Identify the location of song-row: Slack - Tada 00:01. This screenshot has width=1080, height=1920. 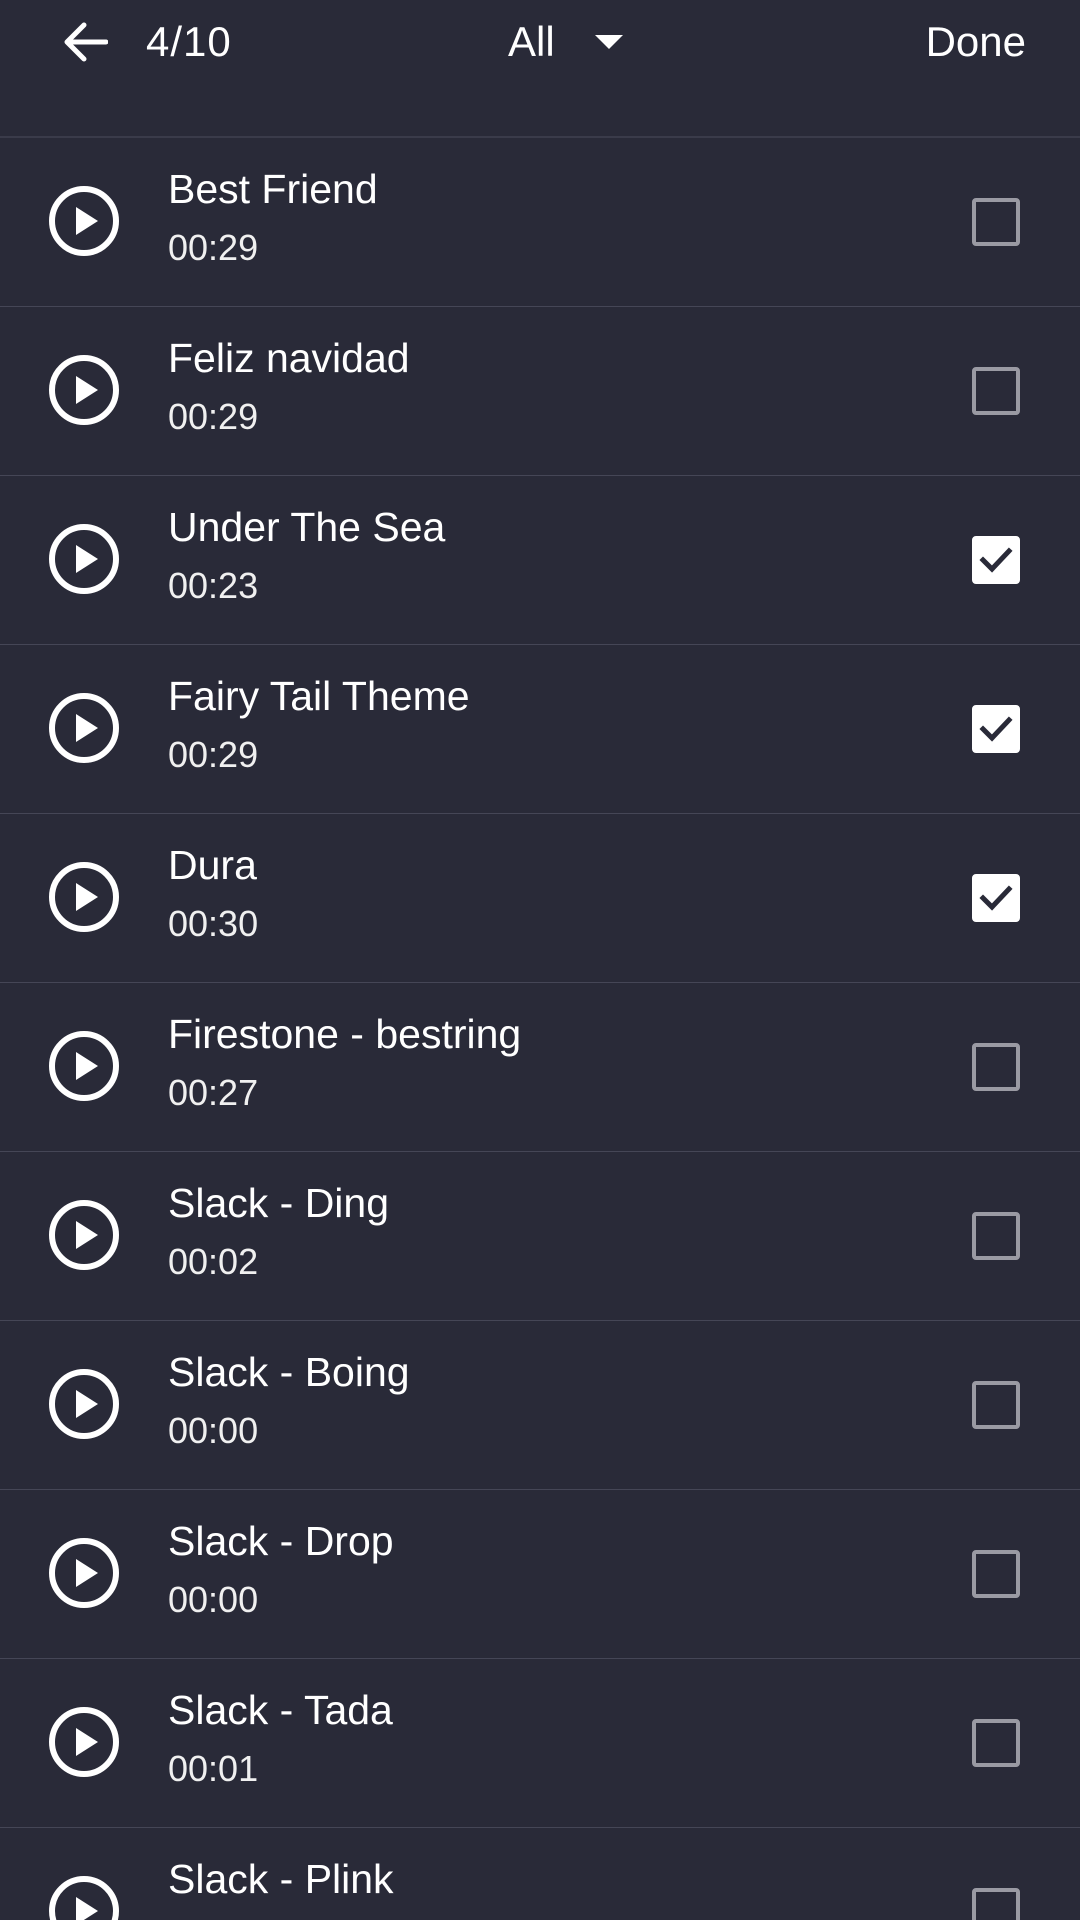
(540, 1743).